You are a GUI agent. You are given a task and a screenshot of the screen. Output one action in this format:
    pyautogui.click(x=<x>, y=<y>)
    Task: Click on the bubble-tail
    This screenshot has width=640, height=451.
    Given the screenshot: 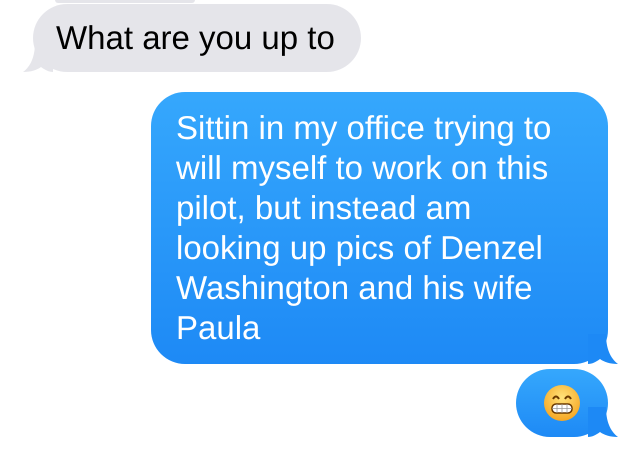 What is the action you would take?
    pyautogui.click(x=603, y=422)
    